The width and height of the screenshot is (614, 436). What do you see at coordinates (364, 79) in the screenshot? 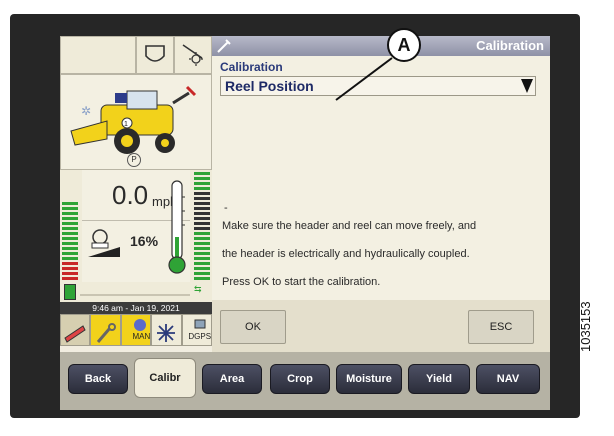
I see `callout-leader-line` at bounding box center [364, 79].